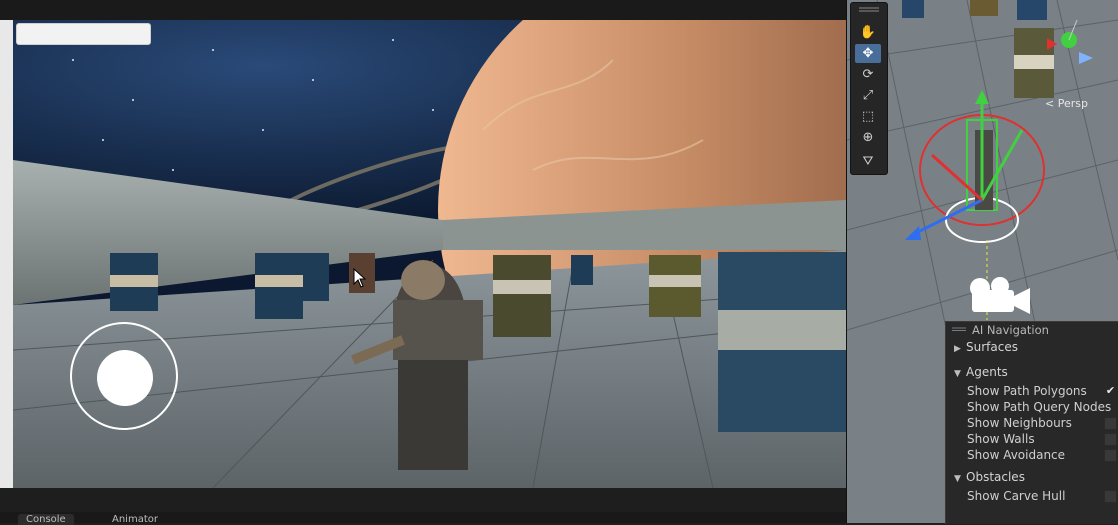  Describe the element at coordinates (1066, 103) in the screenshot. I see `projection-label: < Persp` at that location.